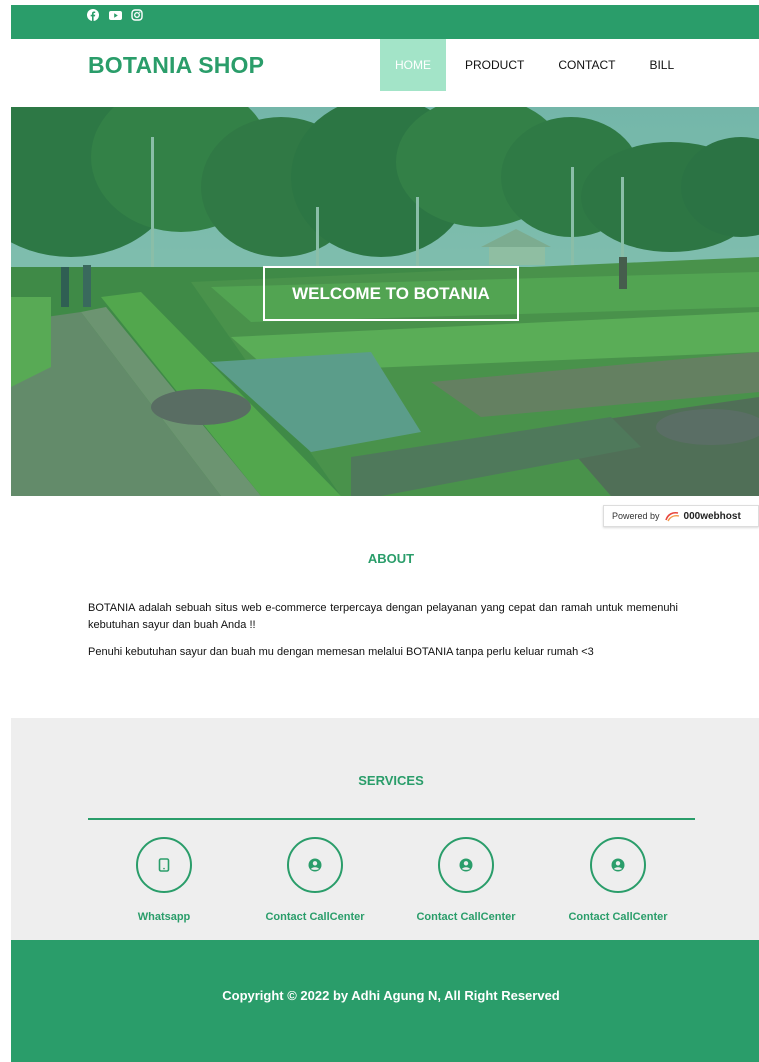 Image resolution: width=759 pixels, height=1062 pixels. I want to click on instagram-icon, so click(137, 14).